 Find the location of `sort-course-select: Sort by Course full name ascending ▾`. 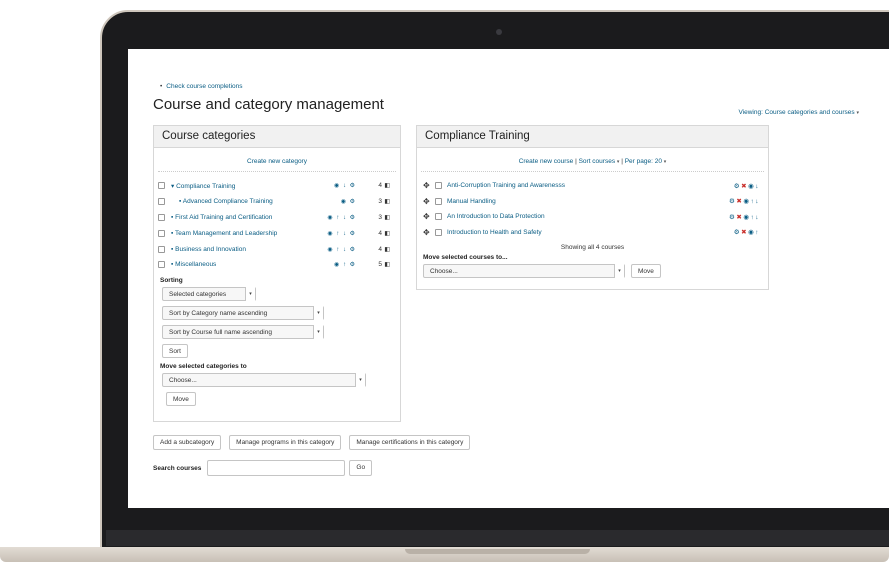

sort-course-select: Sort by Course full name ascending ▾ is located at coordinates (243, 331).